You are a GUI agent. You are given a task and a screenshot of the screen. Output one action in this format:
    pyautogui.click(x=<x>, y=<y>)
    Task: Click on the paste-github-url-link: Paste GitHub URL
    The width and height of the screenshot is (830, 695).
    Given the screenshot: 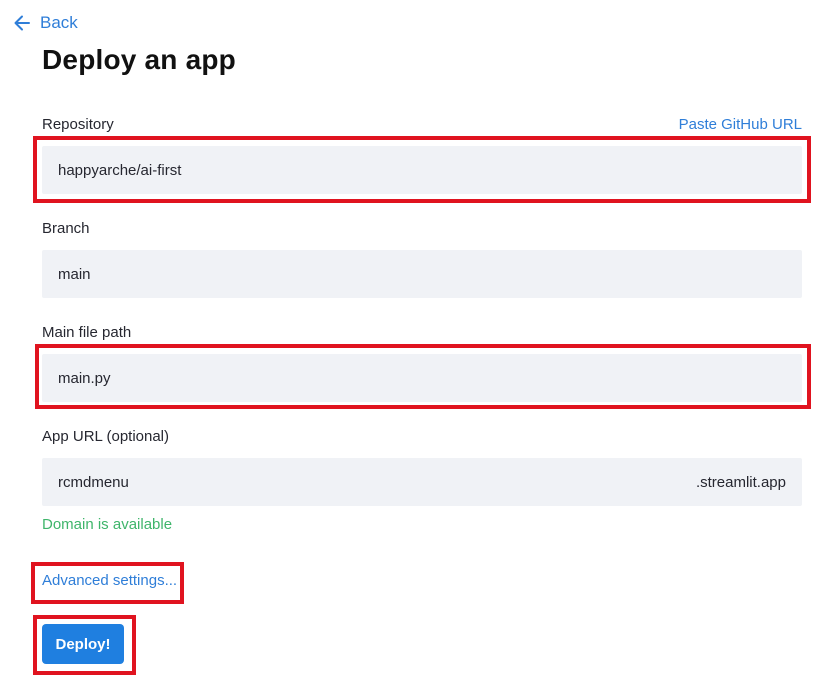 What is the action you would take?
    pyautogui.click(x=740, y=124)
    